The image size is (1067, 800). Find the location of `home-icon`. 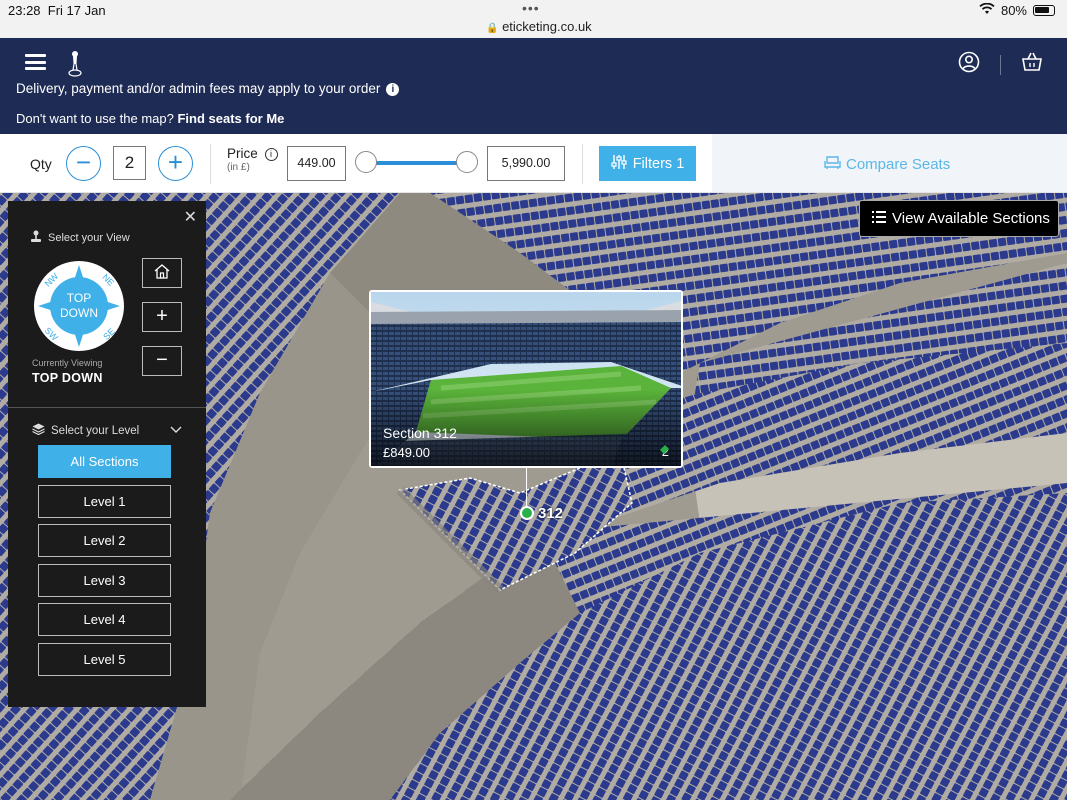

home-icon is located at coordinates (162, 272).